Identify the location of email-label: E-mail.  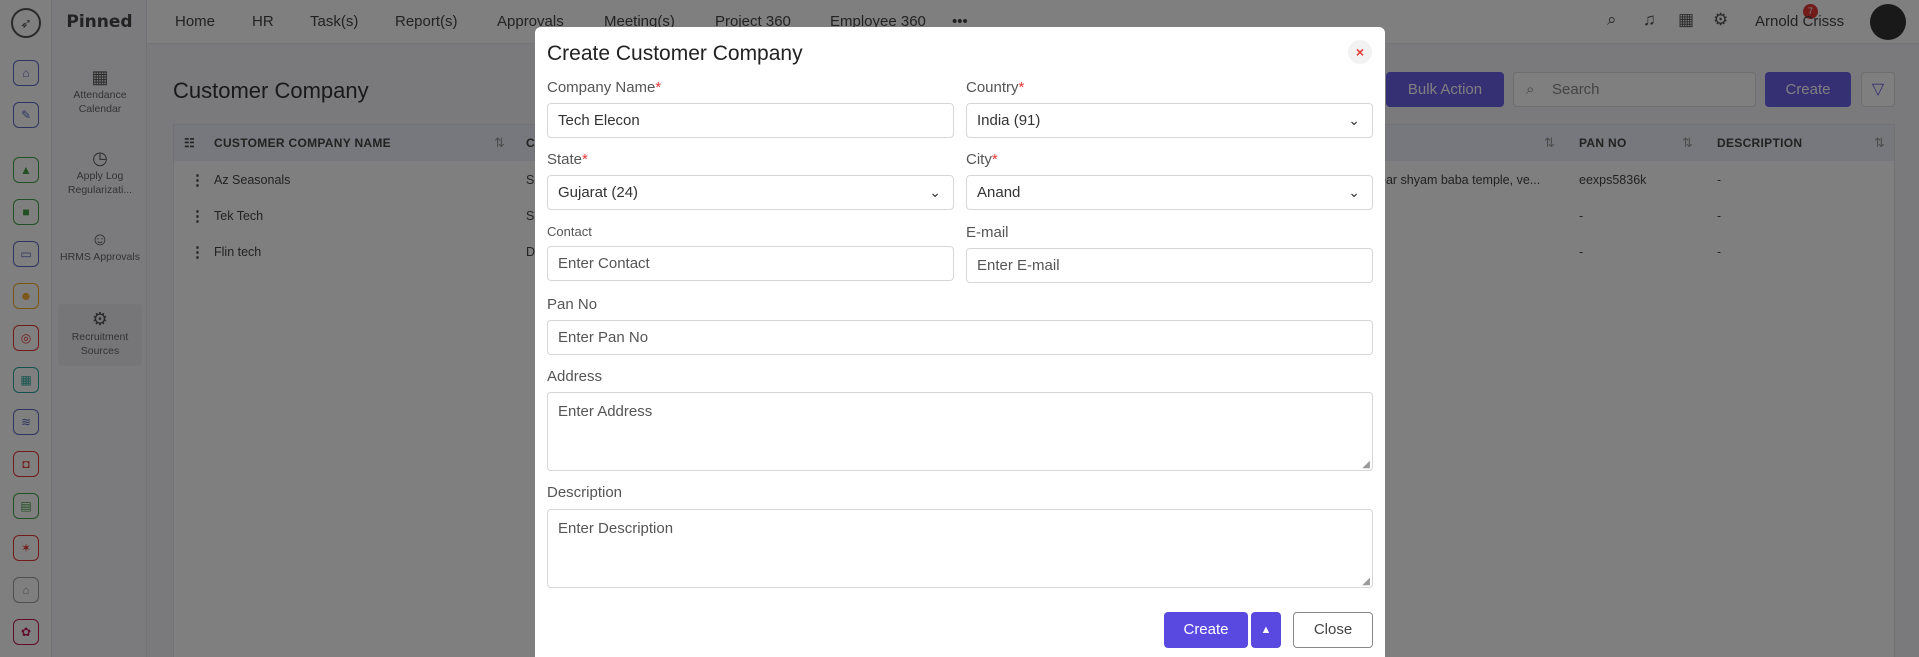
(987, 232).